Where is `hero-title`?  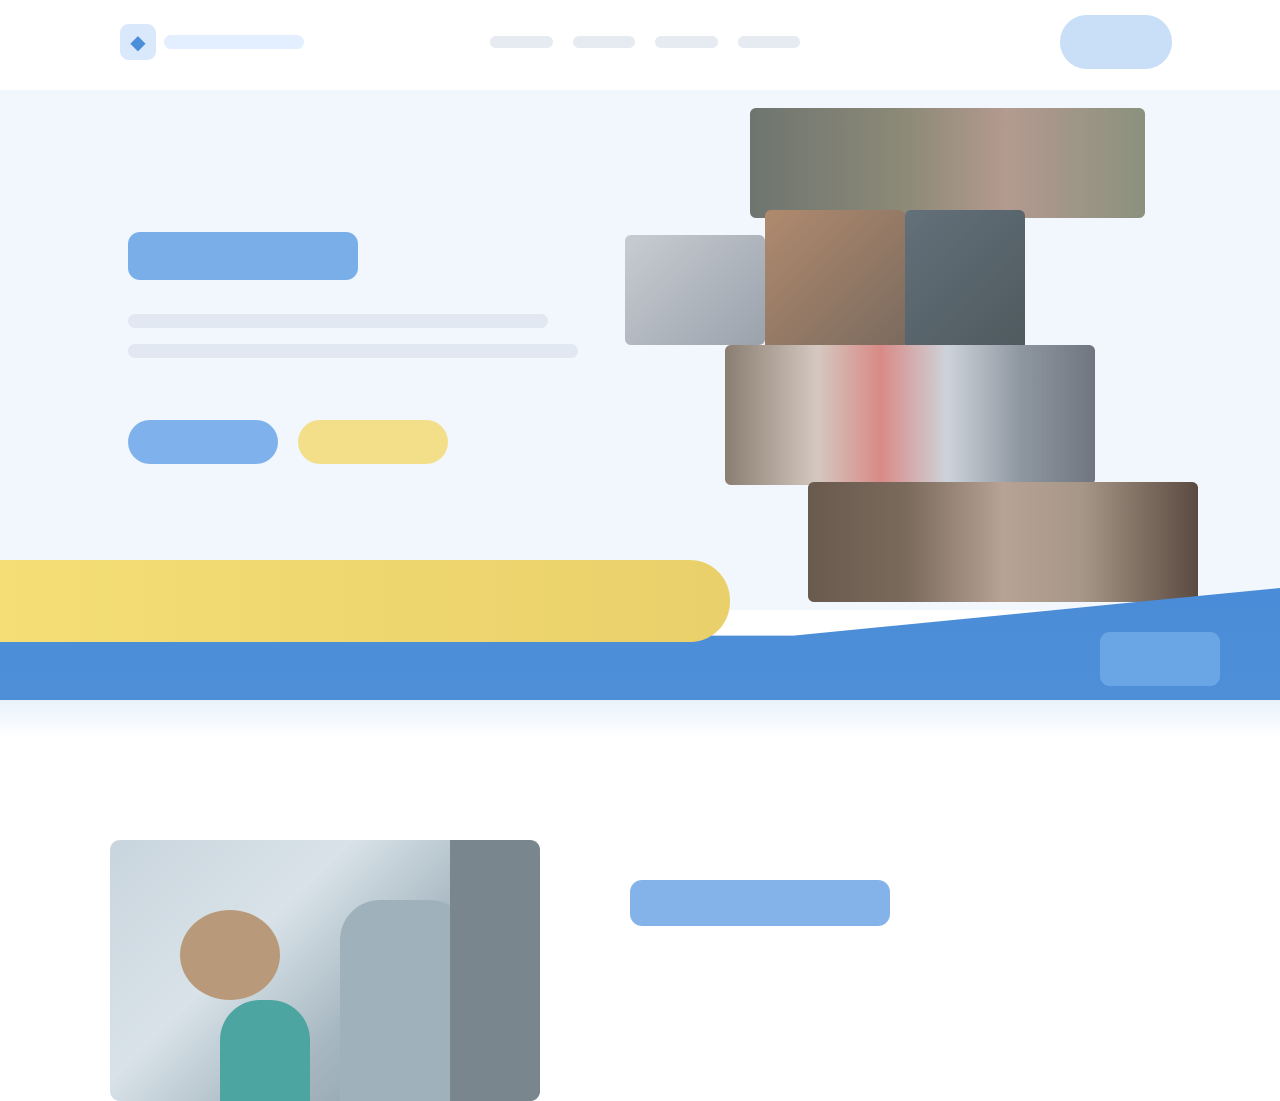
hero-title is located at coordinates (243, 256).